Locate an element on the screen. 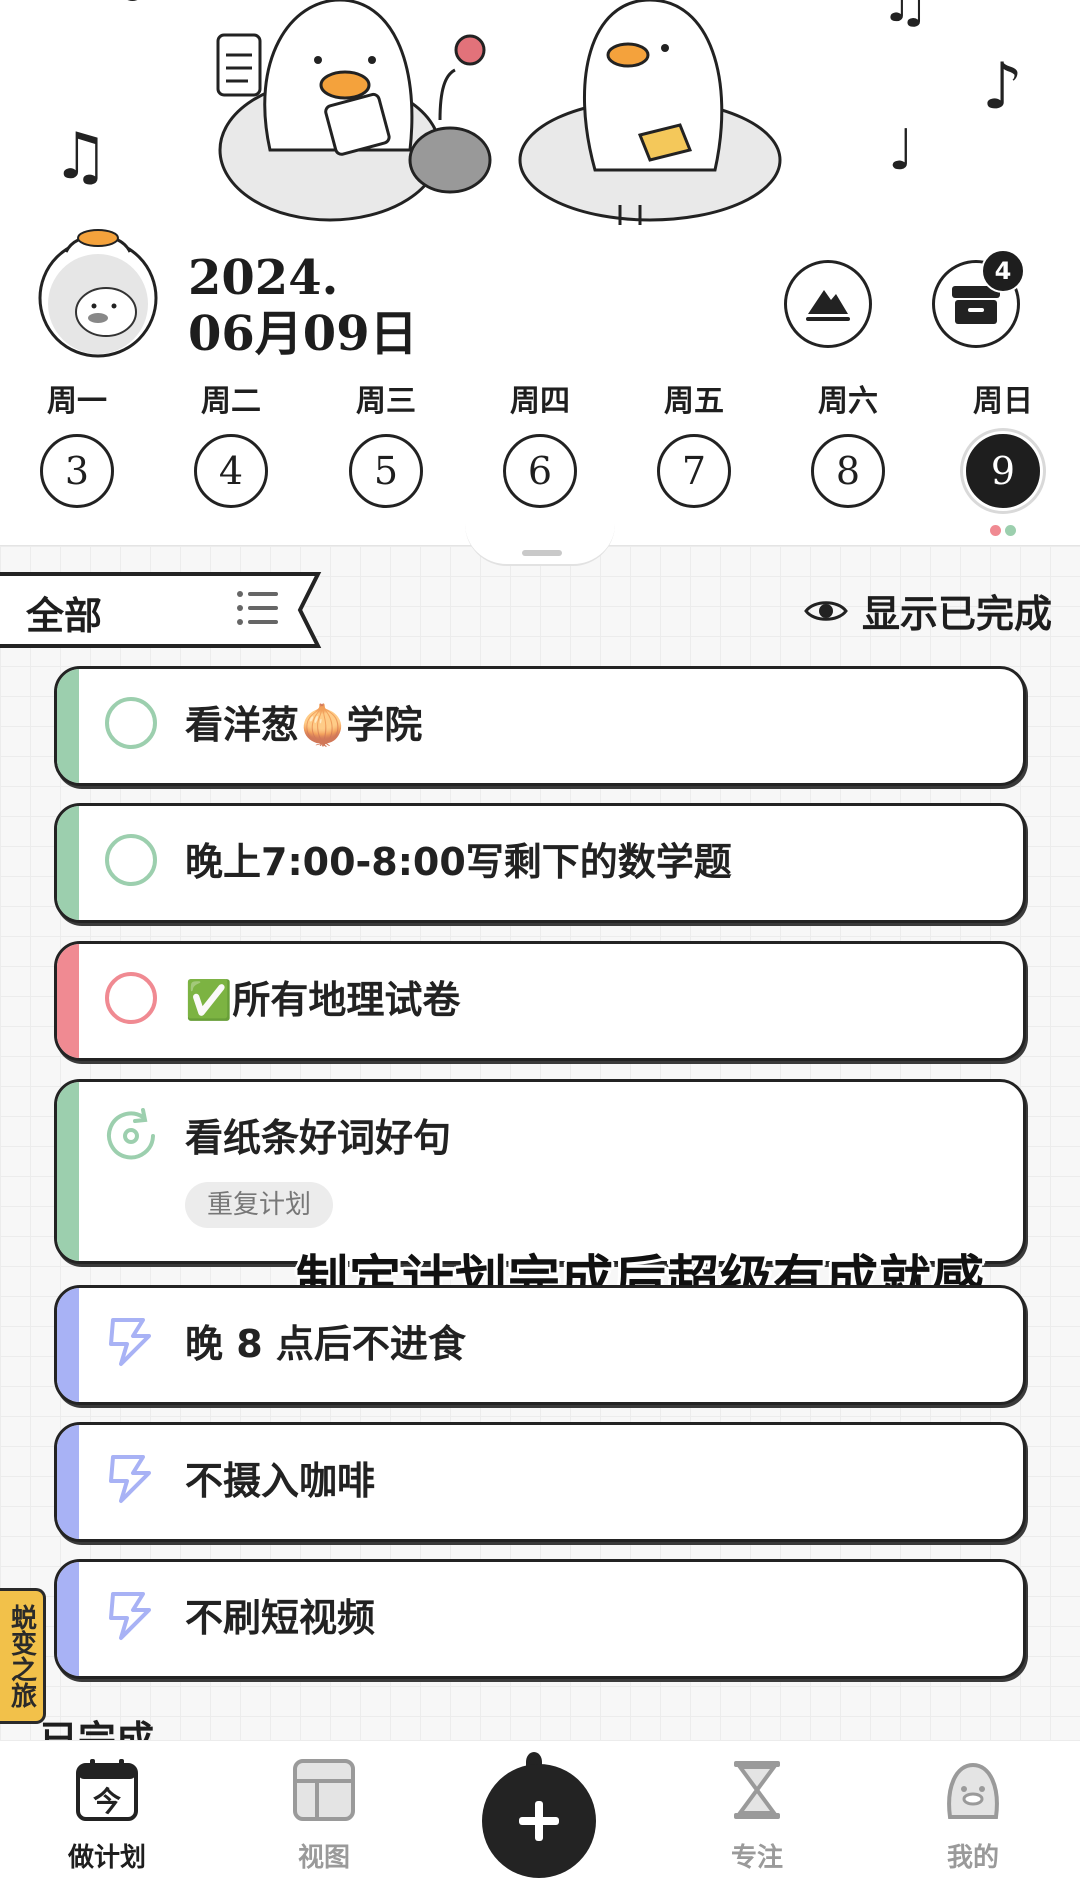  task-card: 看纸条好词好句 重复计划 is located at coordinates (540, 1171).